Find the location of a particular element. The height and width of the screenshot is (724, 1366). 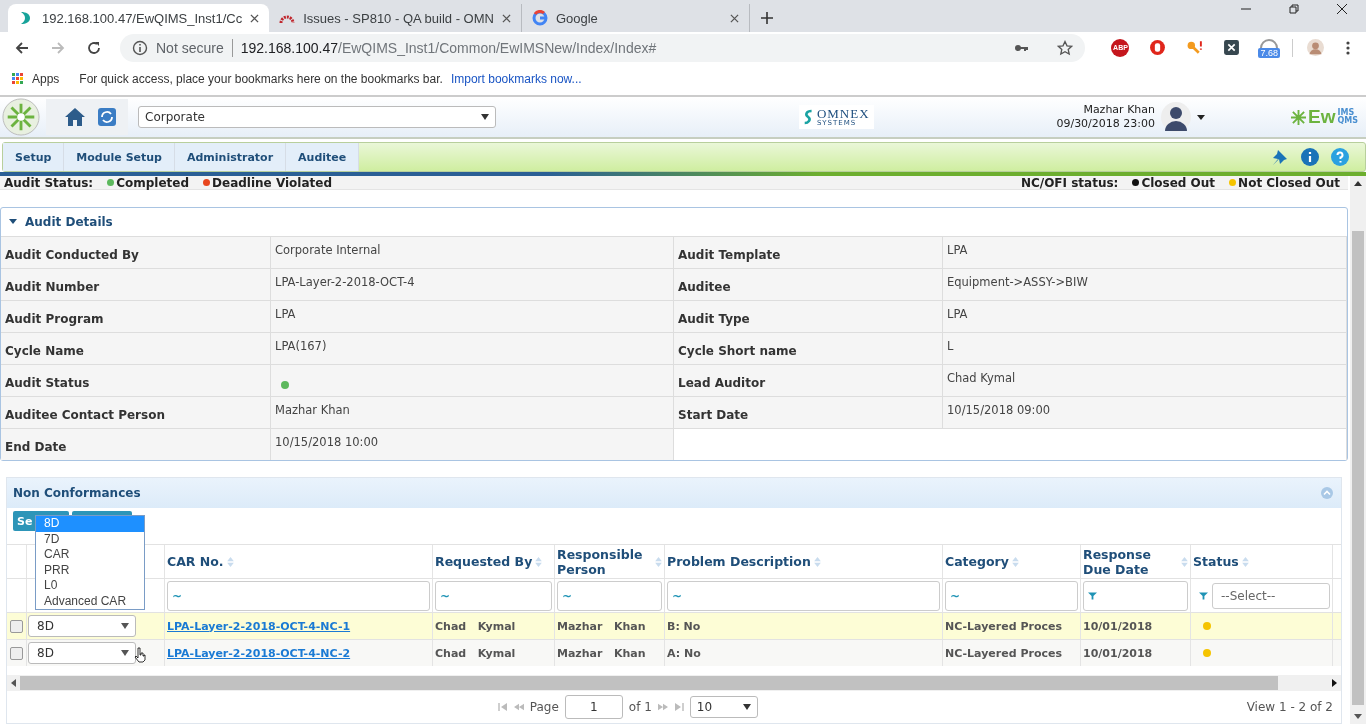

field-label: Cycle Name is located at coordinates (44, 351).